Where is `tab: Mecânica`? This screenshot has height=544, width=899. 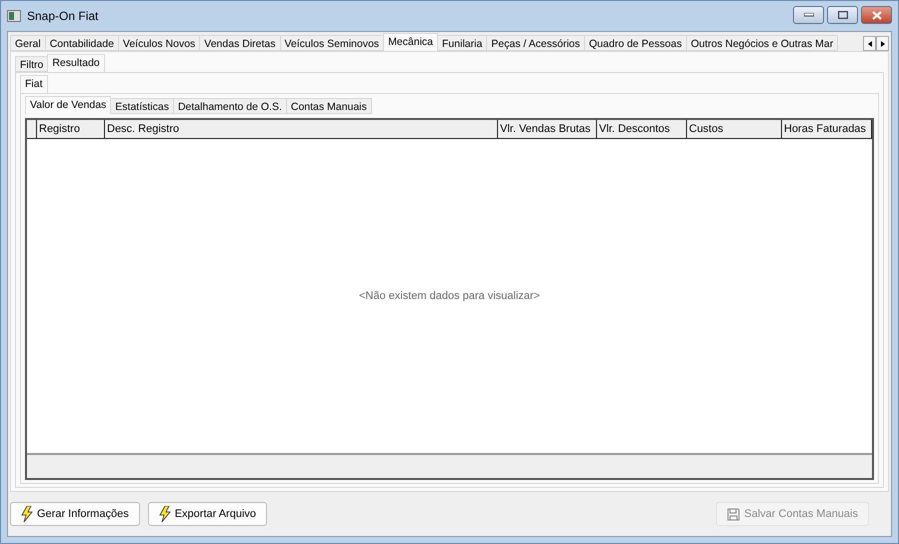
tab: Mecânica is located at coordinates (410, 42).